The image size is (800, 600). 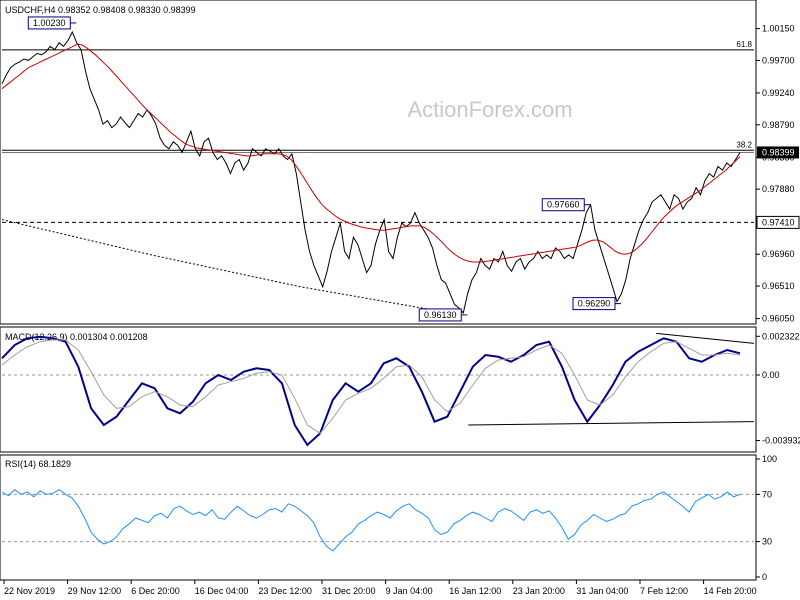 I want to click on x-tick-label: 16 Jan 12:00, so click(x=475, y=591).